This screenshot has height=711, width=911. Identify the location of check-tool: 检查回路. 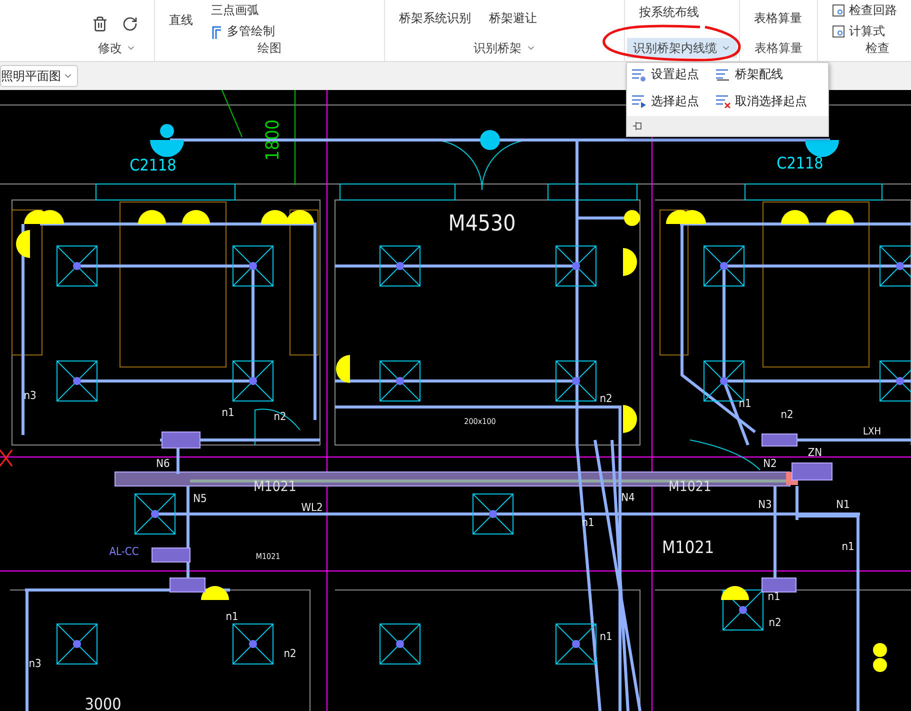
(864, 10).